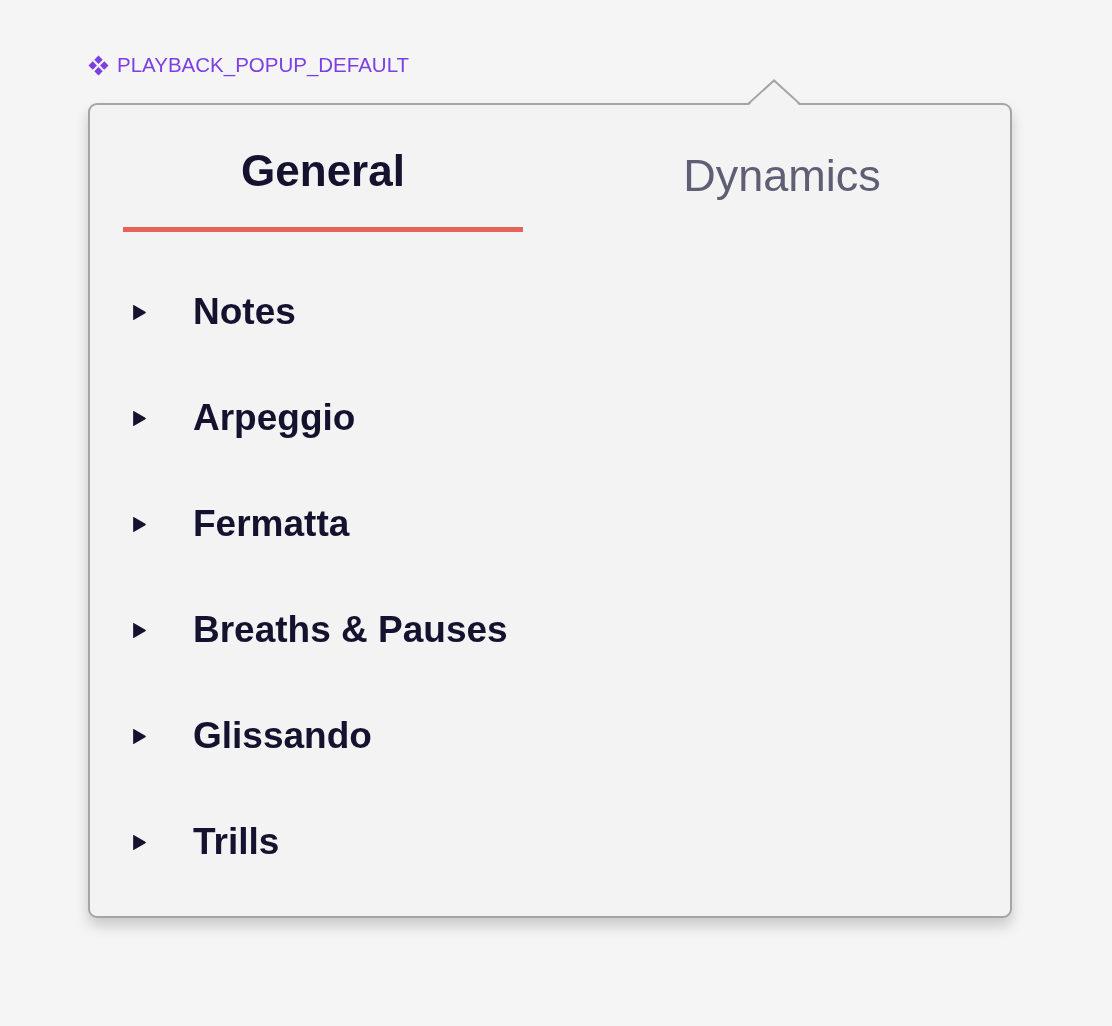 The height and width of the screenshot is (1026, 1112). What do you see at coordinates (782, 168) in the screenshot?
I see `tab: Dynamics` at bounding box center [782, 168].